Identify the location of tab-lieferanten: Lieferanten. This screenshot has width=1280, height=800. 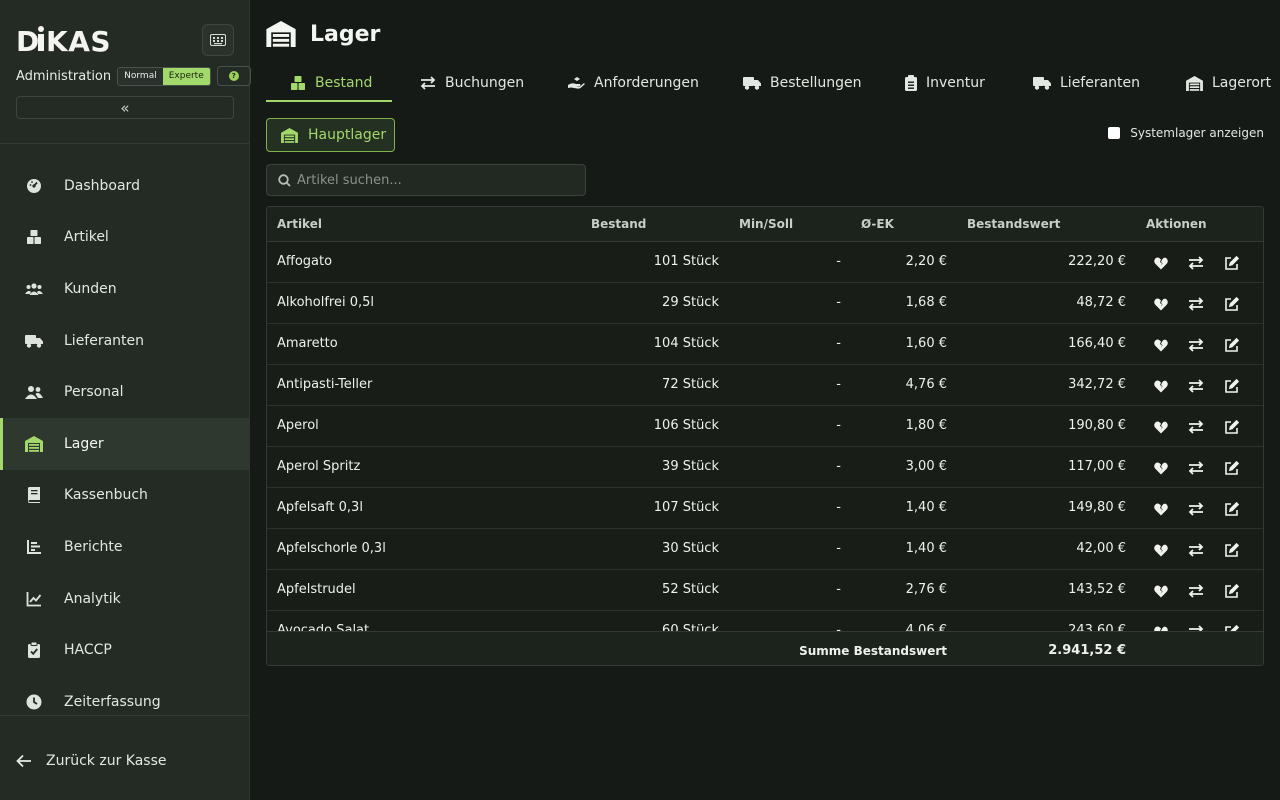
(1086, 83).